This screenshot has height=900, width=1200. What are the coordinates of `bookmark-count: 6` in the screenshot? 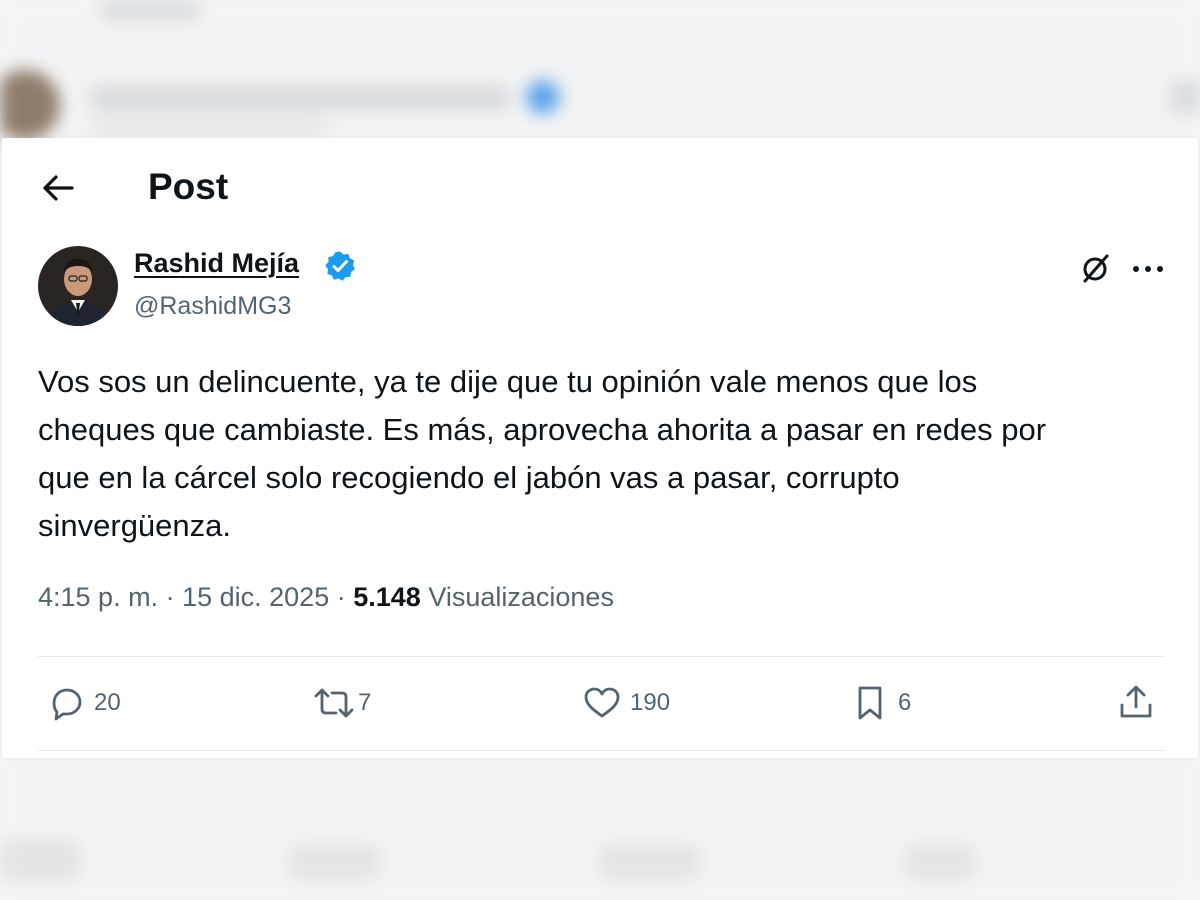 It's located at (905, 702).